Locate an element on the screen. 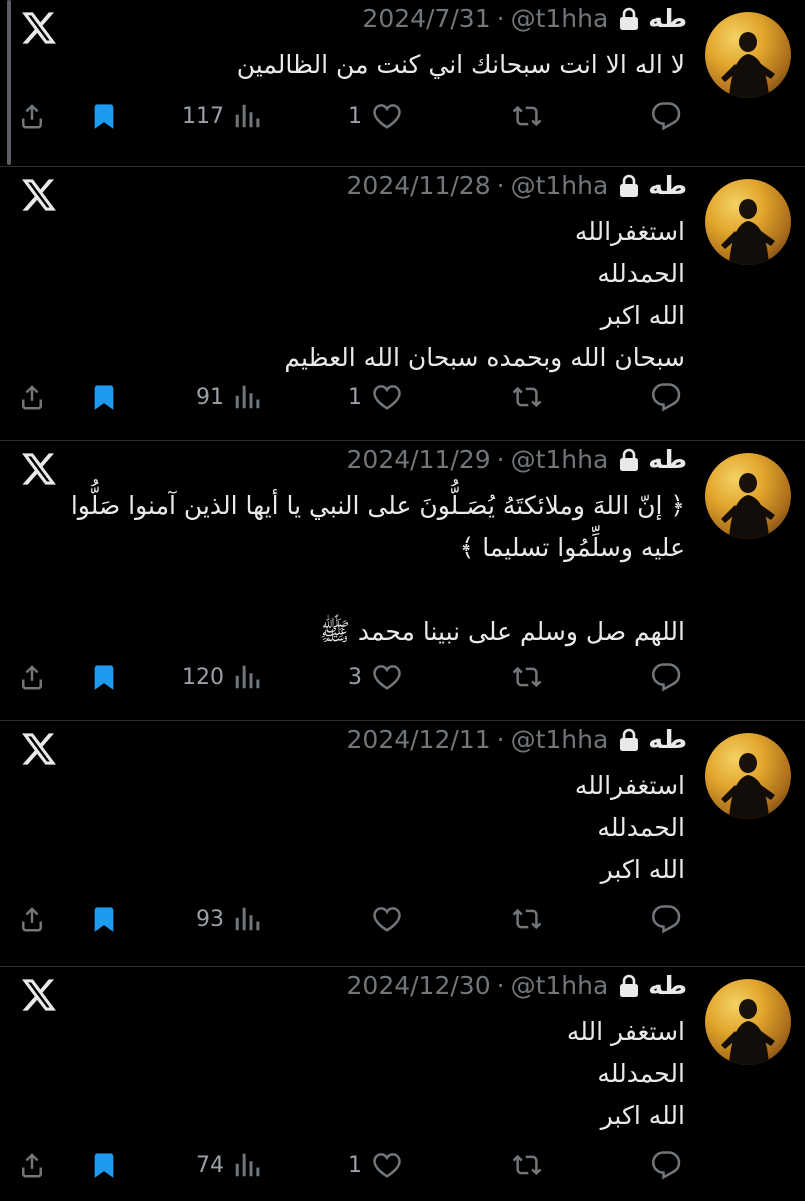 The height and width of the screenshot is (1201, 805). views-count: 91 is located at coordinates (210, 397).